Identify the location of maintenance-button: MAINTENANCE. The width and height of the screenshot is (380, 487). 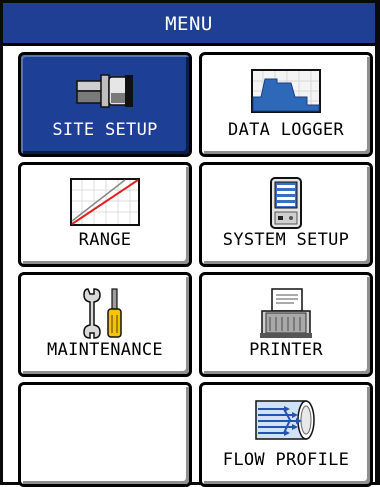
(105, 324).